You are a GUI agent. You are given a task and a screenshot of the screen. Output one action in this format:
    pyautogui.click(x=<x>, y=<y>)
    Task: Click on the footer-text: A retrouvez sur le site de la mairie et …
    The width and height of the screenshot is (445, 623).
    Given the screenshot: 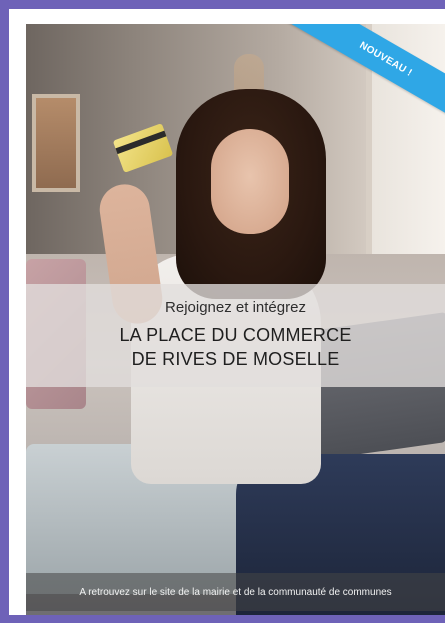 What is the action you would take?
    pyautogui.click(x=235, y=592)
    